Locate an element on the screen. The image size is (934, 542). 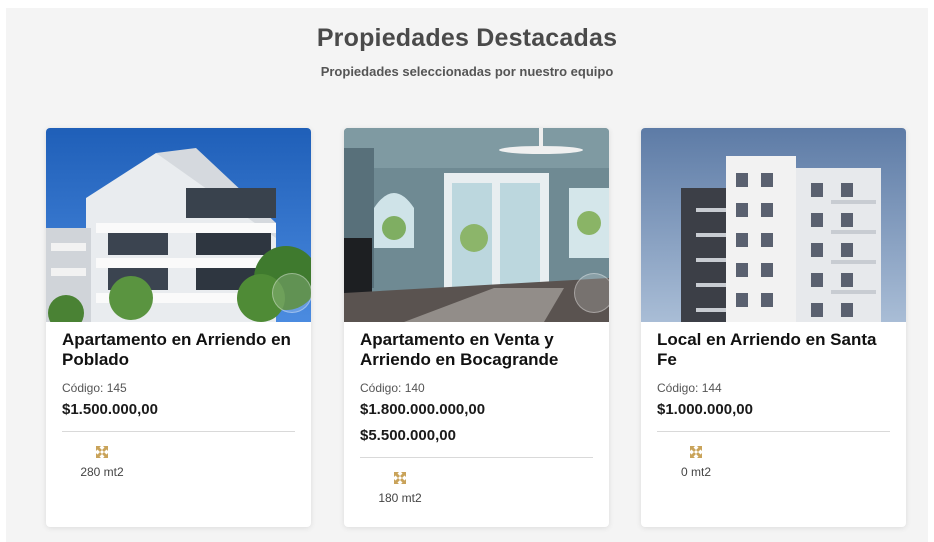
property-price: $1.800.000.000,00 is located at coordinates (423, 409).